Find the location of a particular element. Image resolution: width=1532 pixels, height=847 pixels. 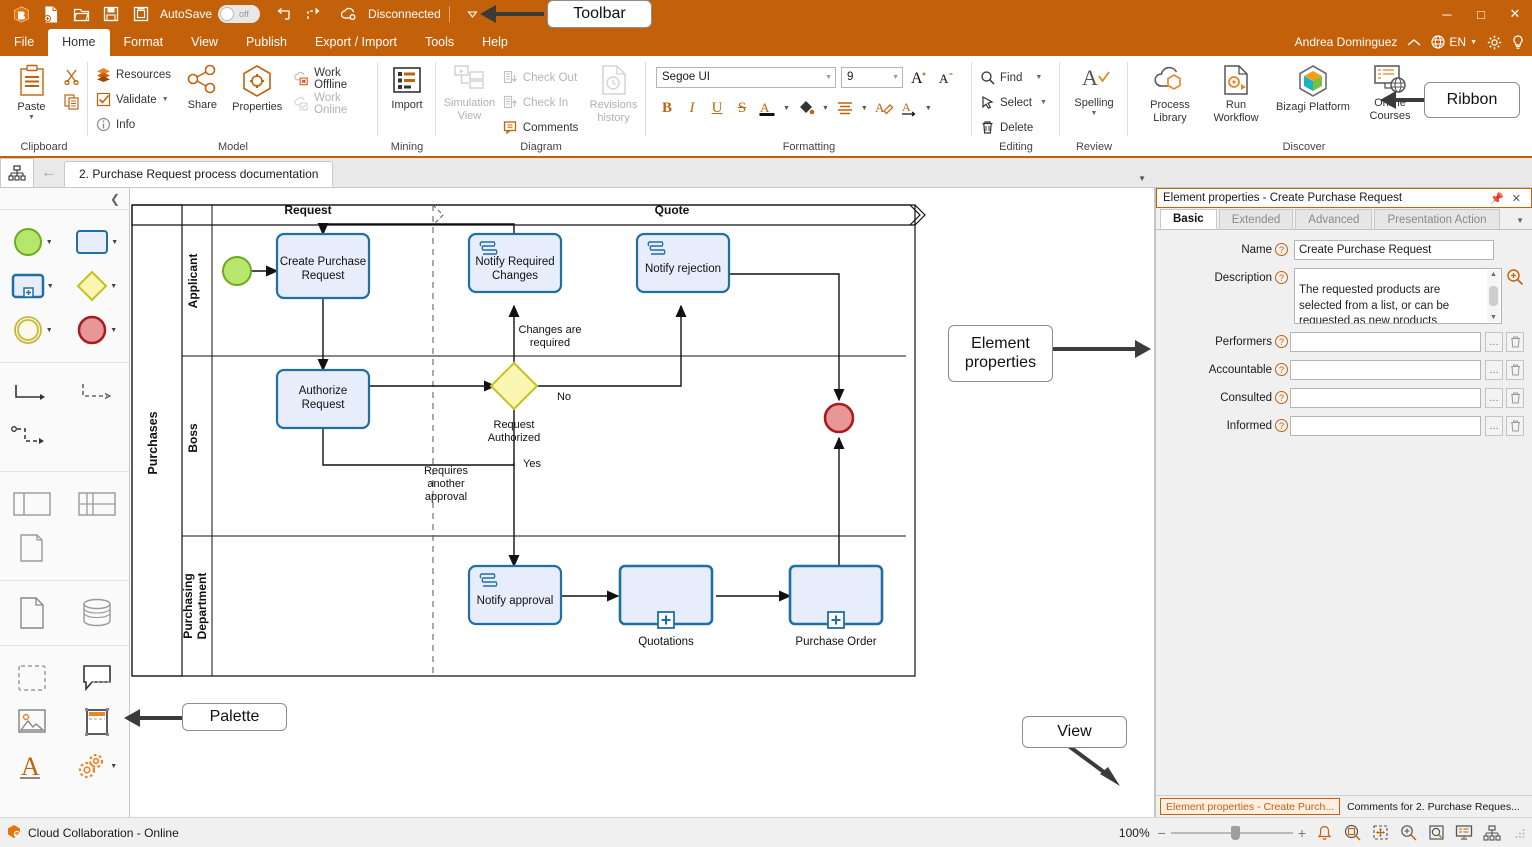

fit-to-page-icon is located at coordinates (1380, 833).